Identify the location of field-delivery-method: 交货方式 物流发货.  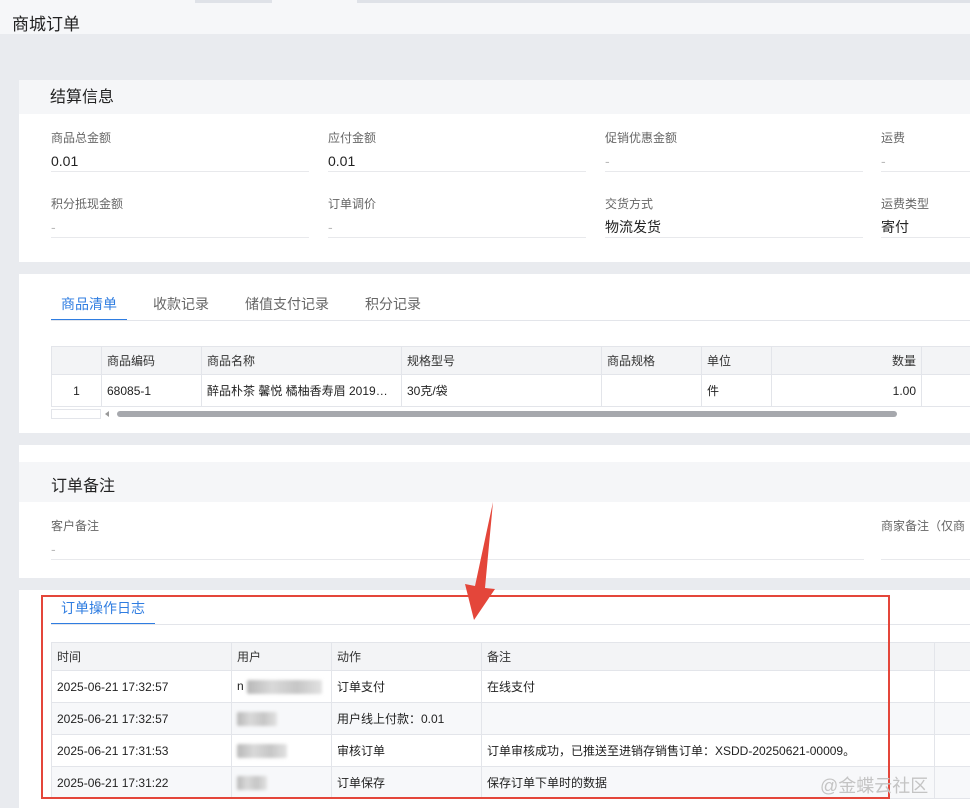
(734, 216).